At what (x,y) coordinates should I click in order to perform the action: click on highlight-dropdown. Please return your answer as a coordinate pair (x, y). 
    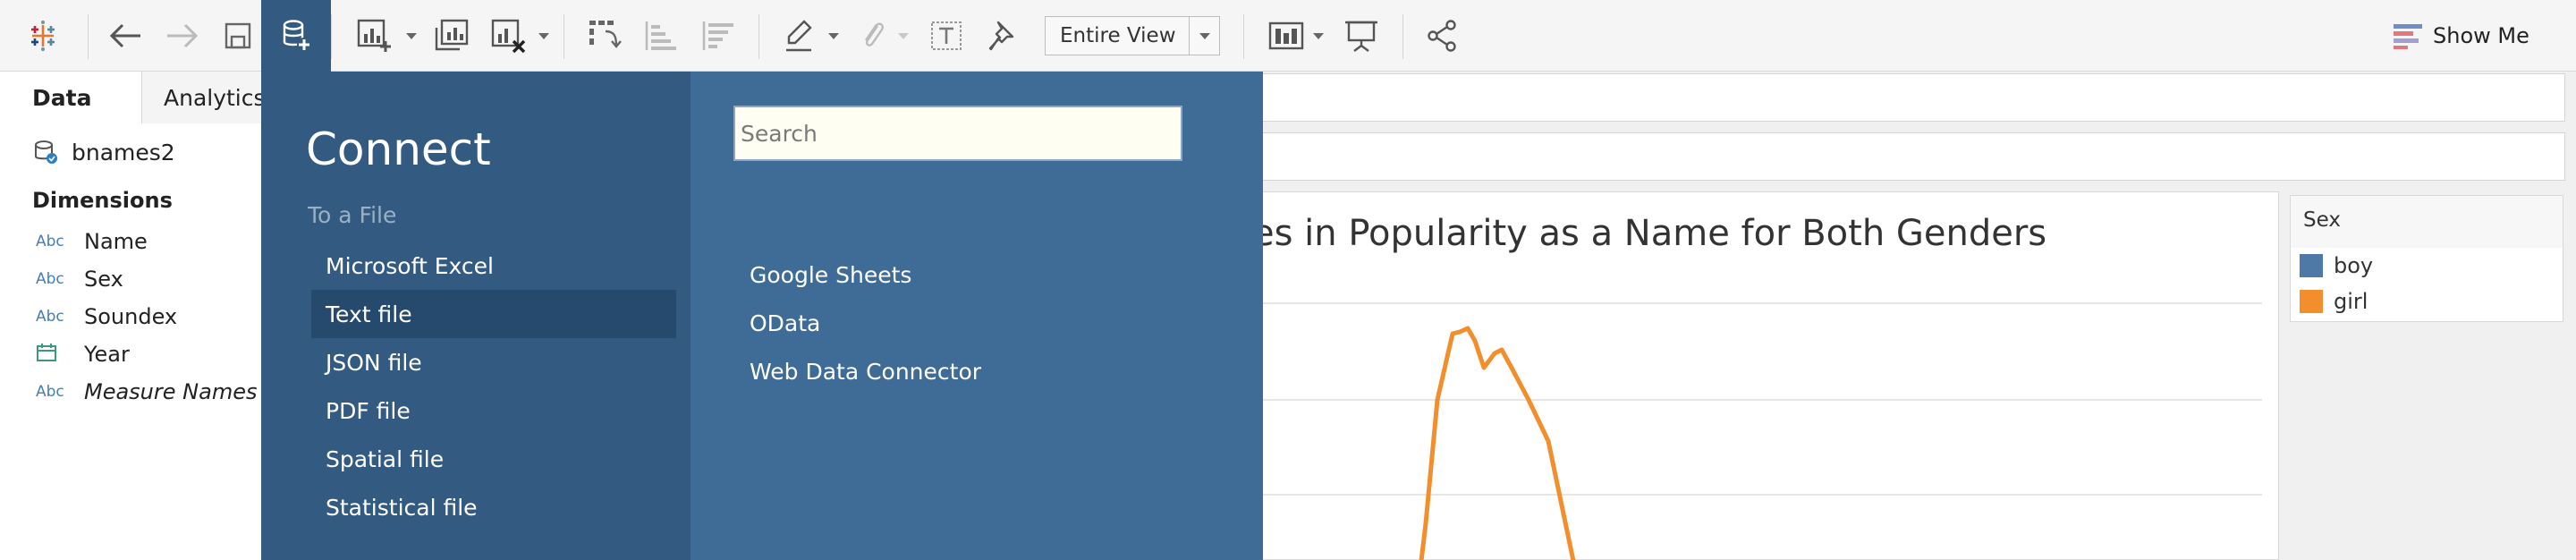
    Looking at the image, I should click on (833, 36).